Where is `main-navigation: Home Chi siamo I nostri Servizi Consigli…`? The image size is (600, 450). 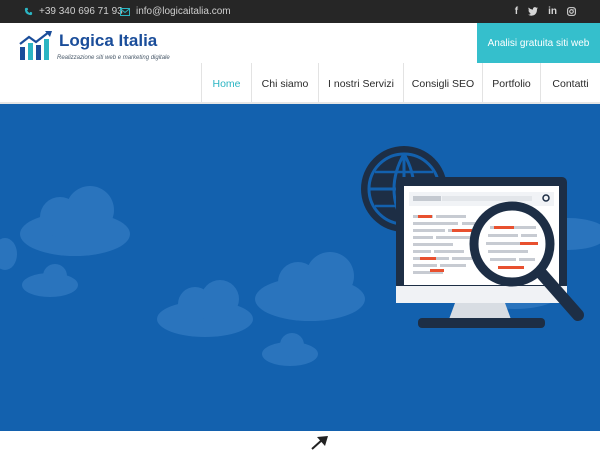 main-navigation: Home Chi siamo I nostri Servizi Consigli… is located at coordinates (300, 83).